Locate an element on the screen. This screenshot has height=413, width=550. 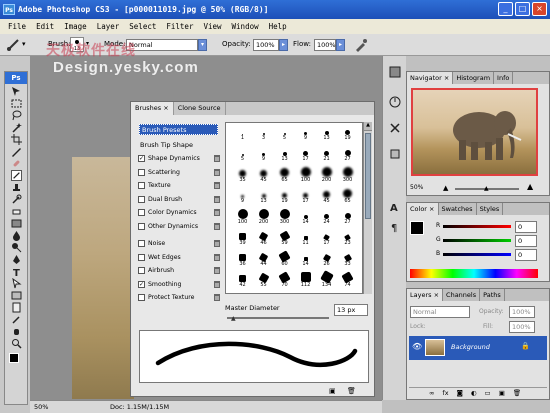
blur-tool-icon is located at coordinates (16, 235).